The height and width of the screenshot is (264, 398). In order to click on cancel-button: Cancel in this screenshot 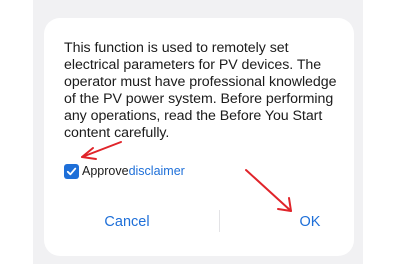, I will do `click(127, 222)`.